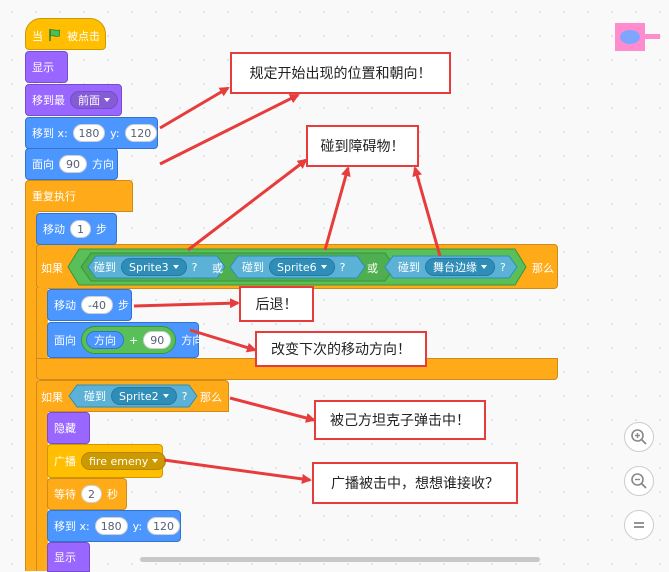  What do you see at coordinates (65, 461) in the screenshot?
I see `broadcast-label: 广播` at bounding box center [65, 461].